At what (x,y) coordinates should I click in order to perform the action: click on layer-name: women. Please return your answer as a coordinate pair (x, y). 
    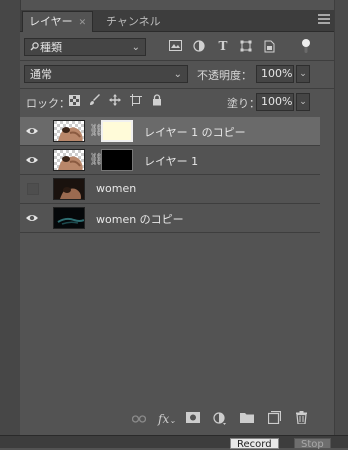
    Looking at the image, I should click on (116, 188).